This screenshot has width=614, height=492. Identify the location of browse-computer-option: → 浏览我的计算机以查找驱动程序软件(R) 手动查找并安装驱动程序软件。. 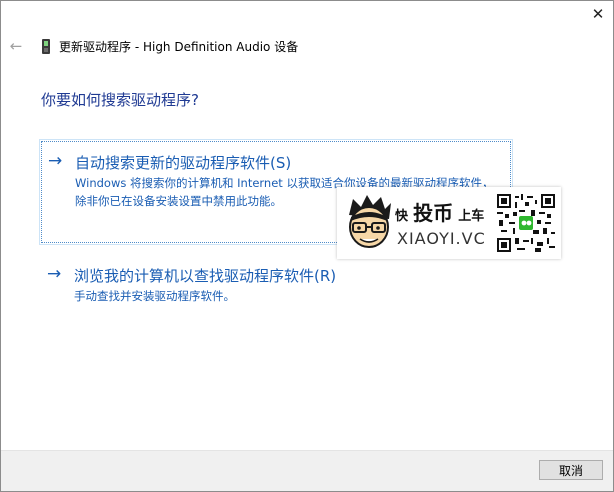
(276, 286).